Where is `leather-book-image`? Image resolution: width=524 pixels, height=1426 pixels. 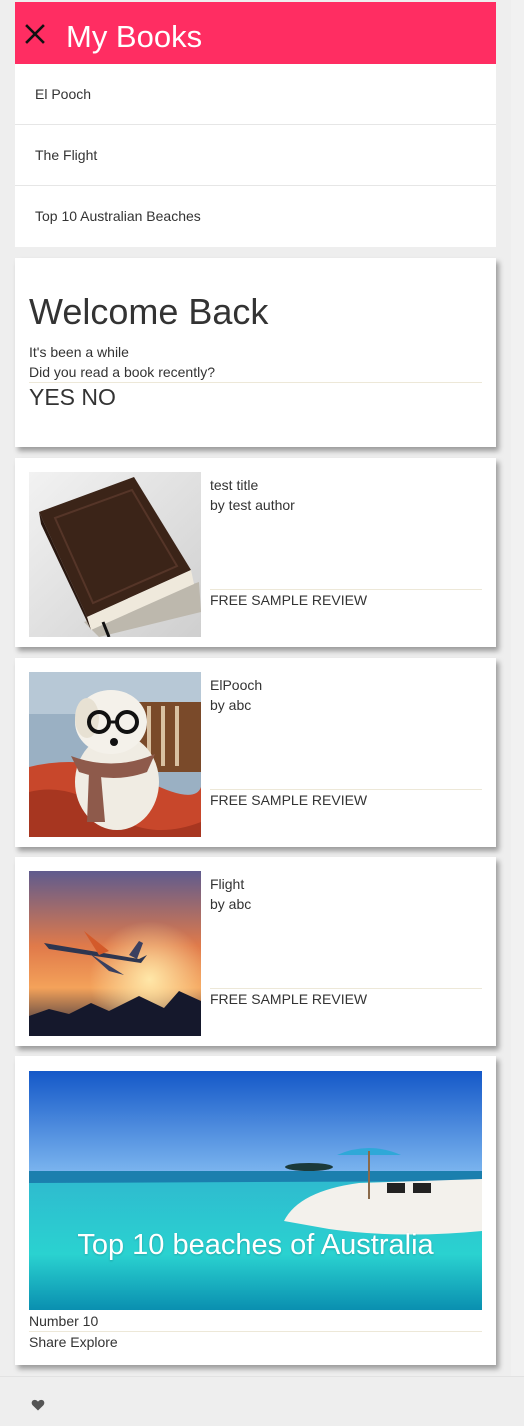 leather-book-image is located at coordinates (115, 554).